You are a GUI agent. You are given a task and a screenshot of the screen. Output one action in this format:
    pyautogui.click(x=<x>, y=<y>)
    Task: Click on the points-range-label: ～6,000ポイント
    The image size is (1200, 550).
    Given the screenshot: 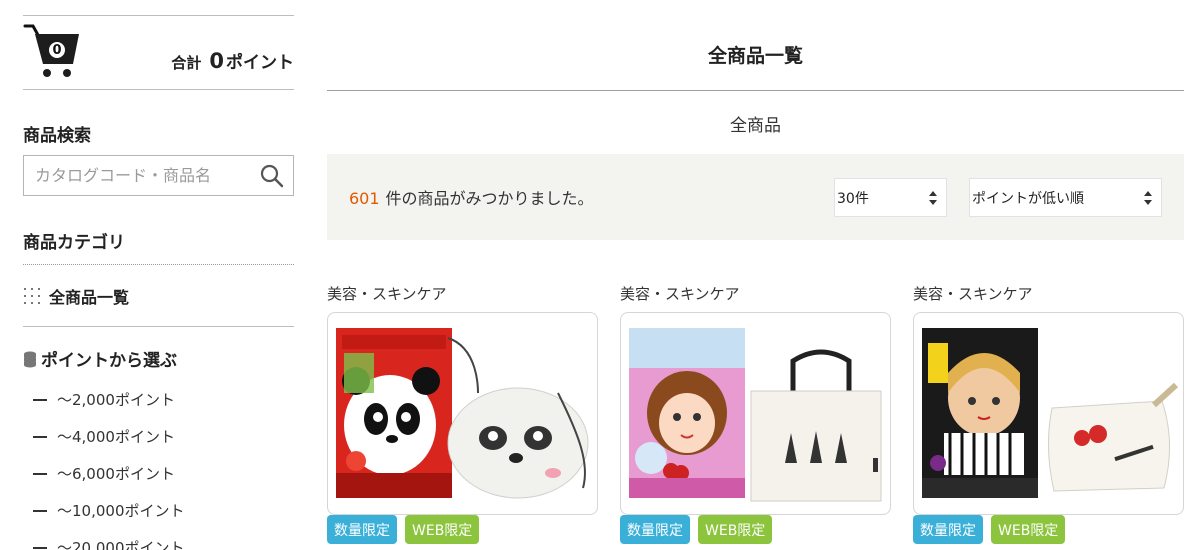 What is the action you would take?
    pyautogui.click(x=116, y=474)
    